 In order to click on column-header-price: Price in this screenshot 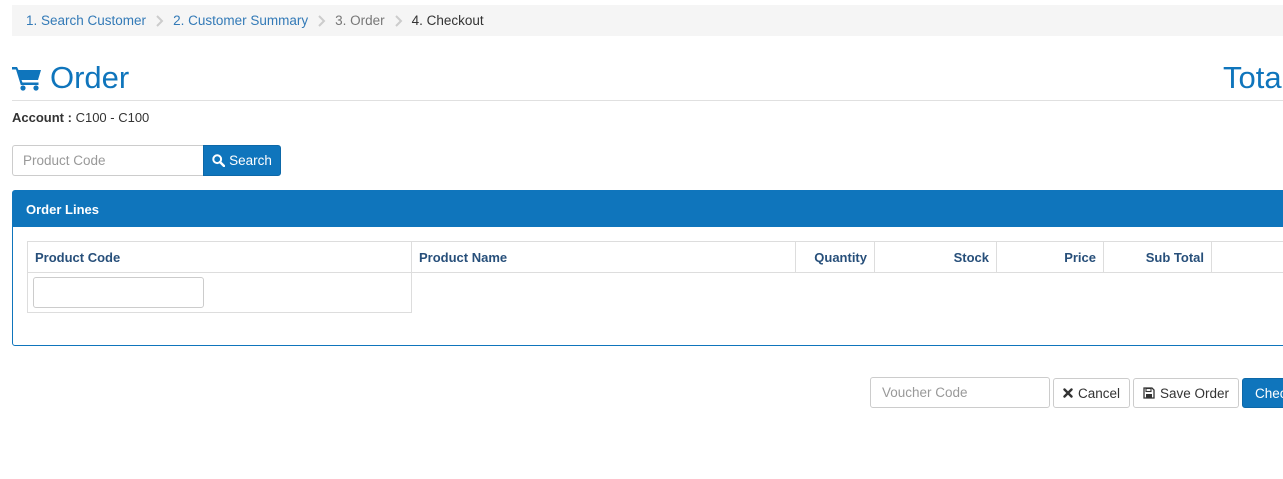, I will do `click(1050, 257)`.